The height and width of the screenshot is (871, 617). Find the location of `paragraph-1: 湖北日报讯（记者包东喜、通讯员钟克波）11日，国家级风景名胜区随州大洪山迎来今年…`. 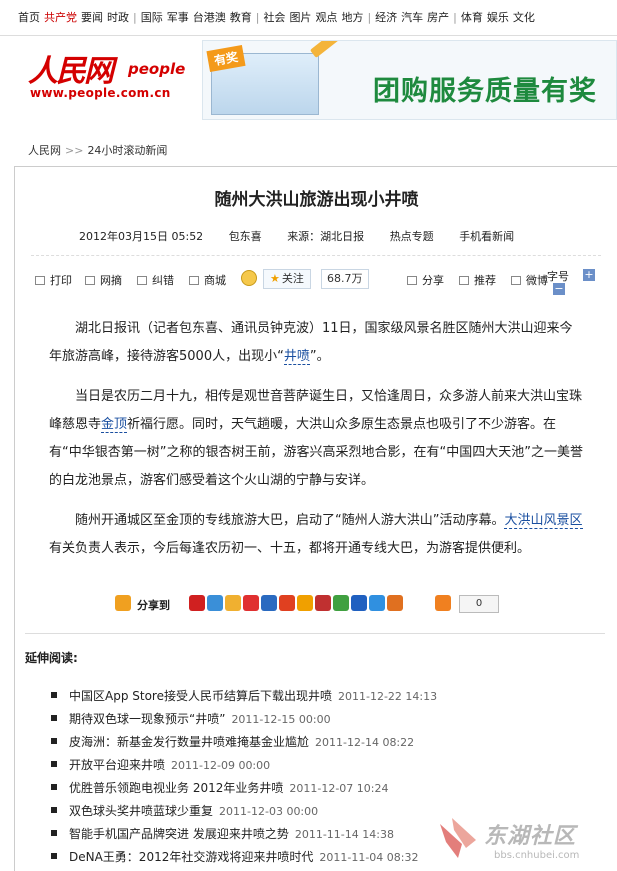

paragraph-1: 湖北日报讯（记者包东喜、通讯员钟克波）11日，国家级风景名胜区随州大洪山迎来今年… is located at coordinates (311, 343).